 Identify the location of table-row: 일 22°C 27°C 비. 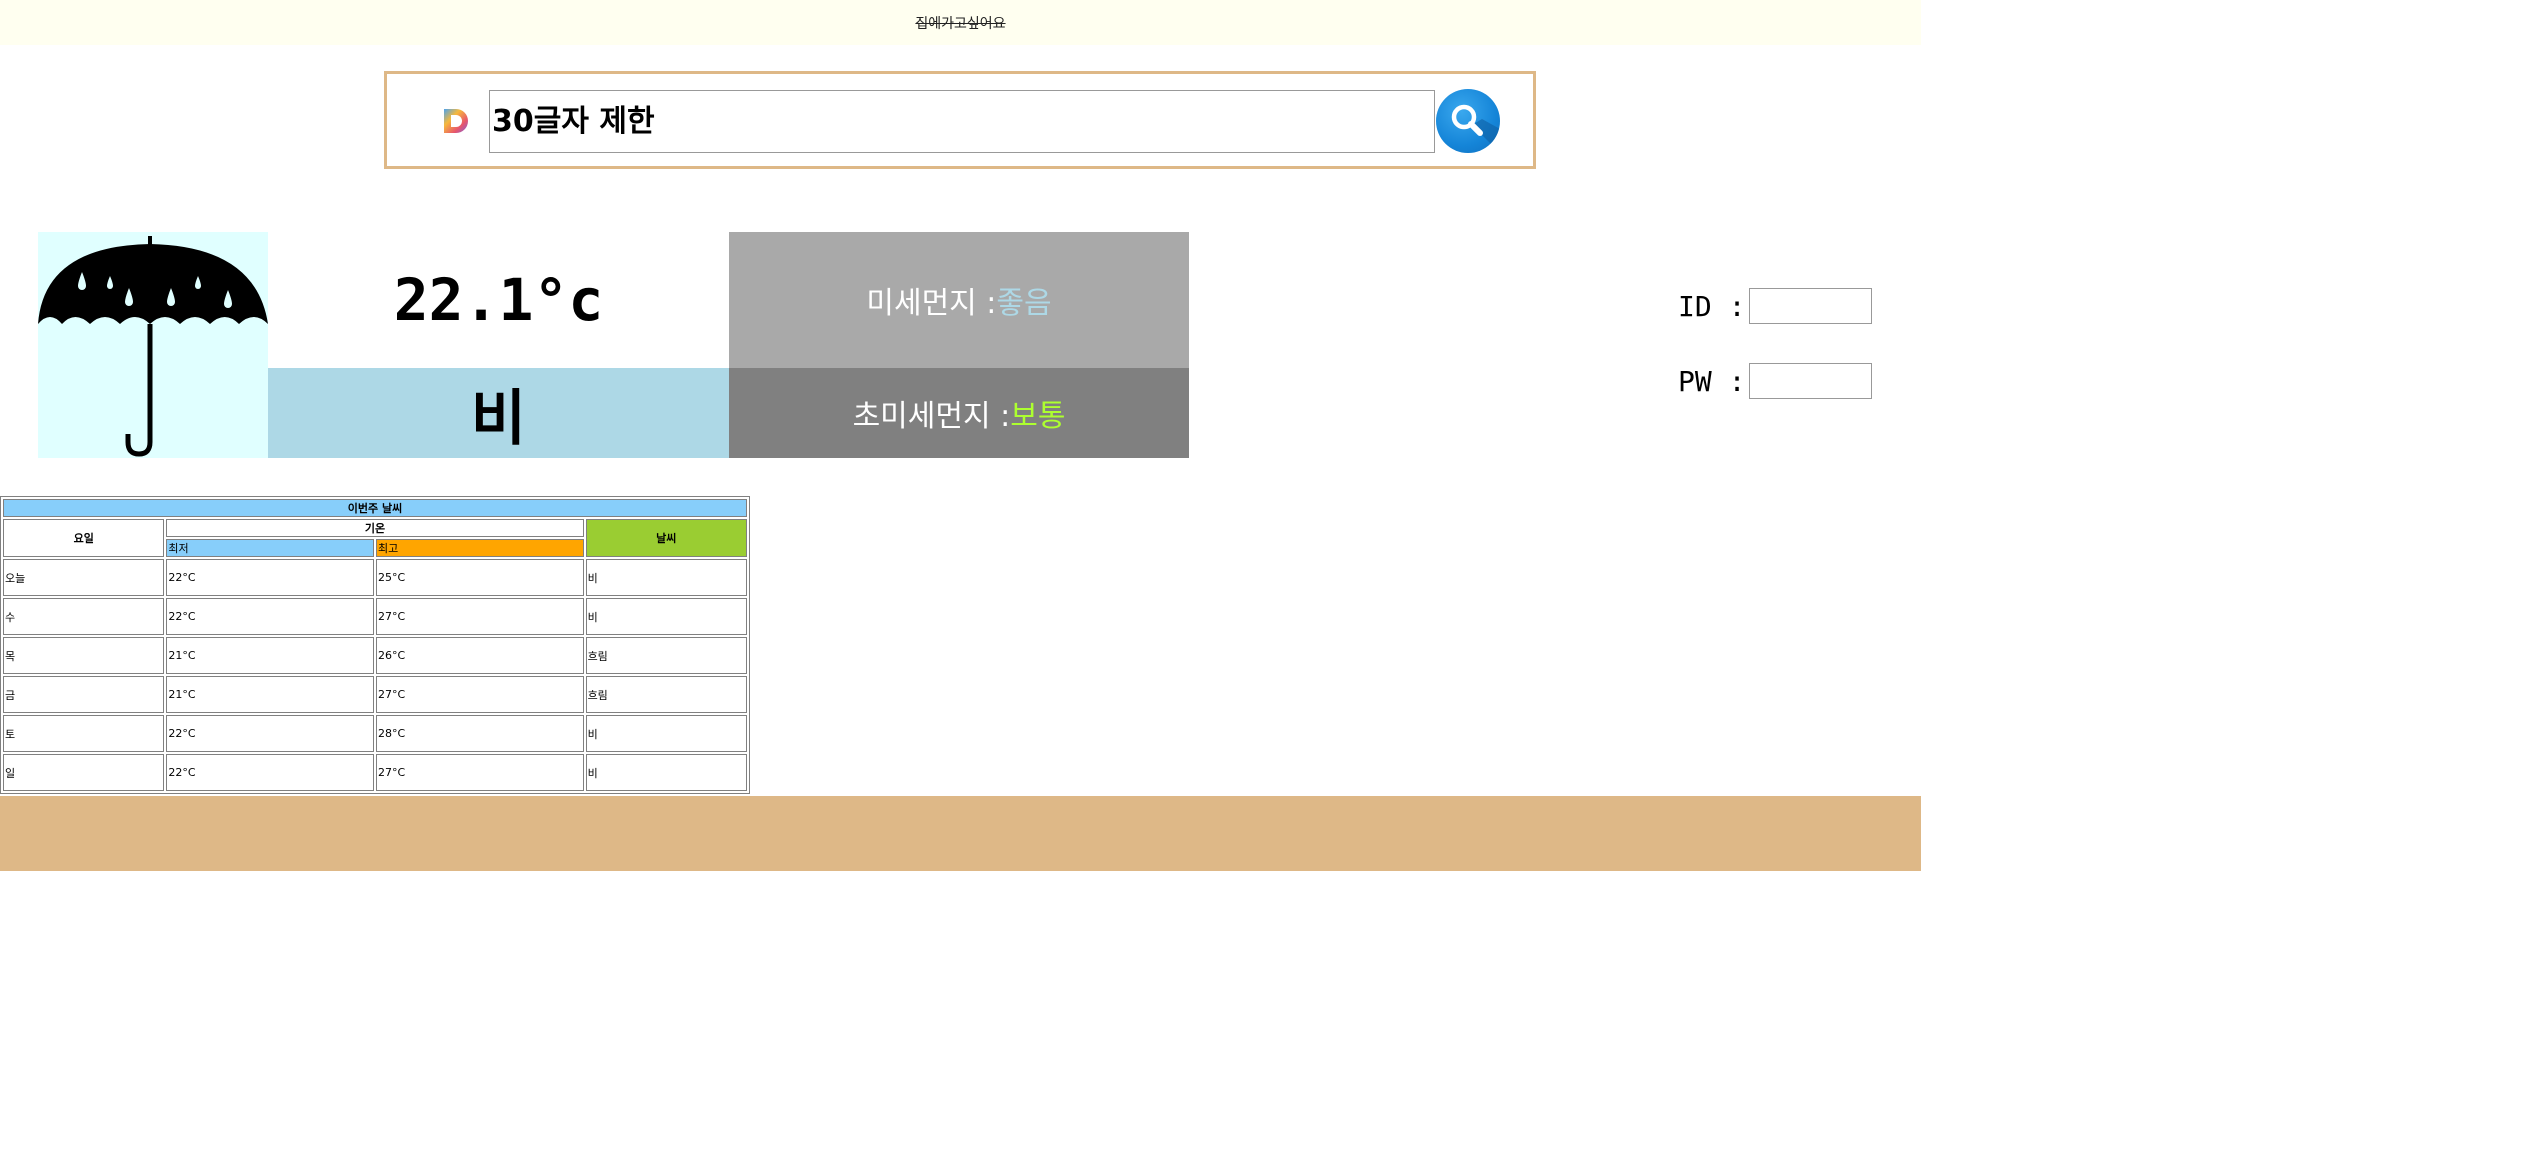
(375, 772).